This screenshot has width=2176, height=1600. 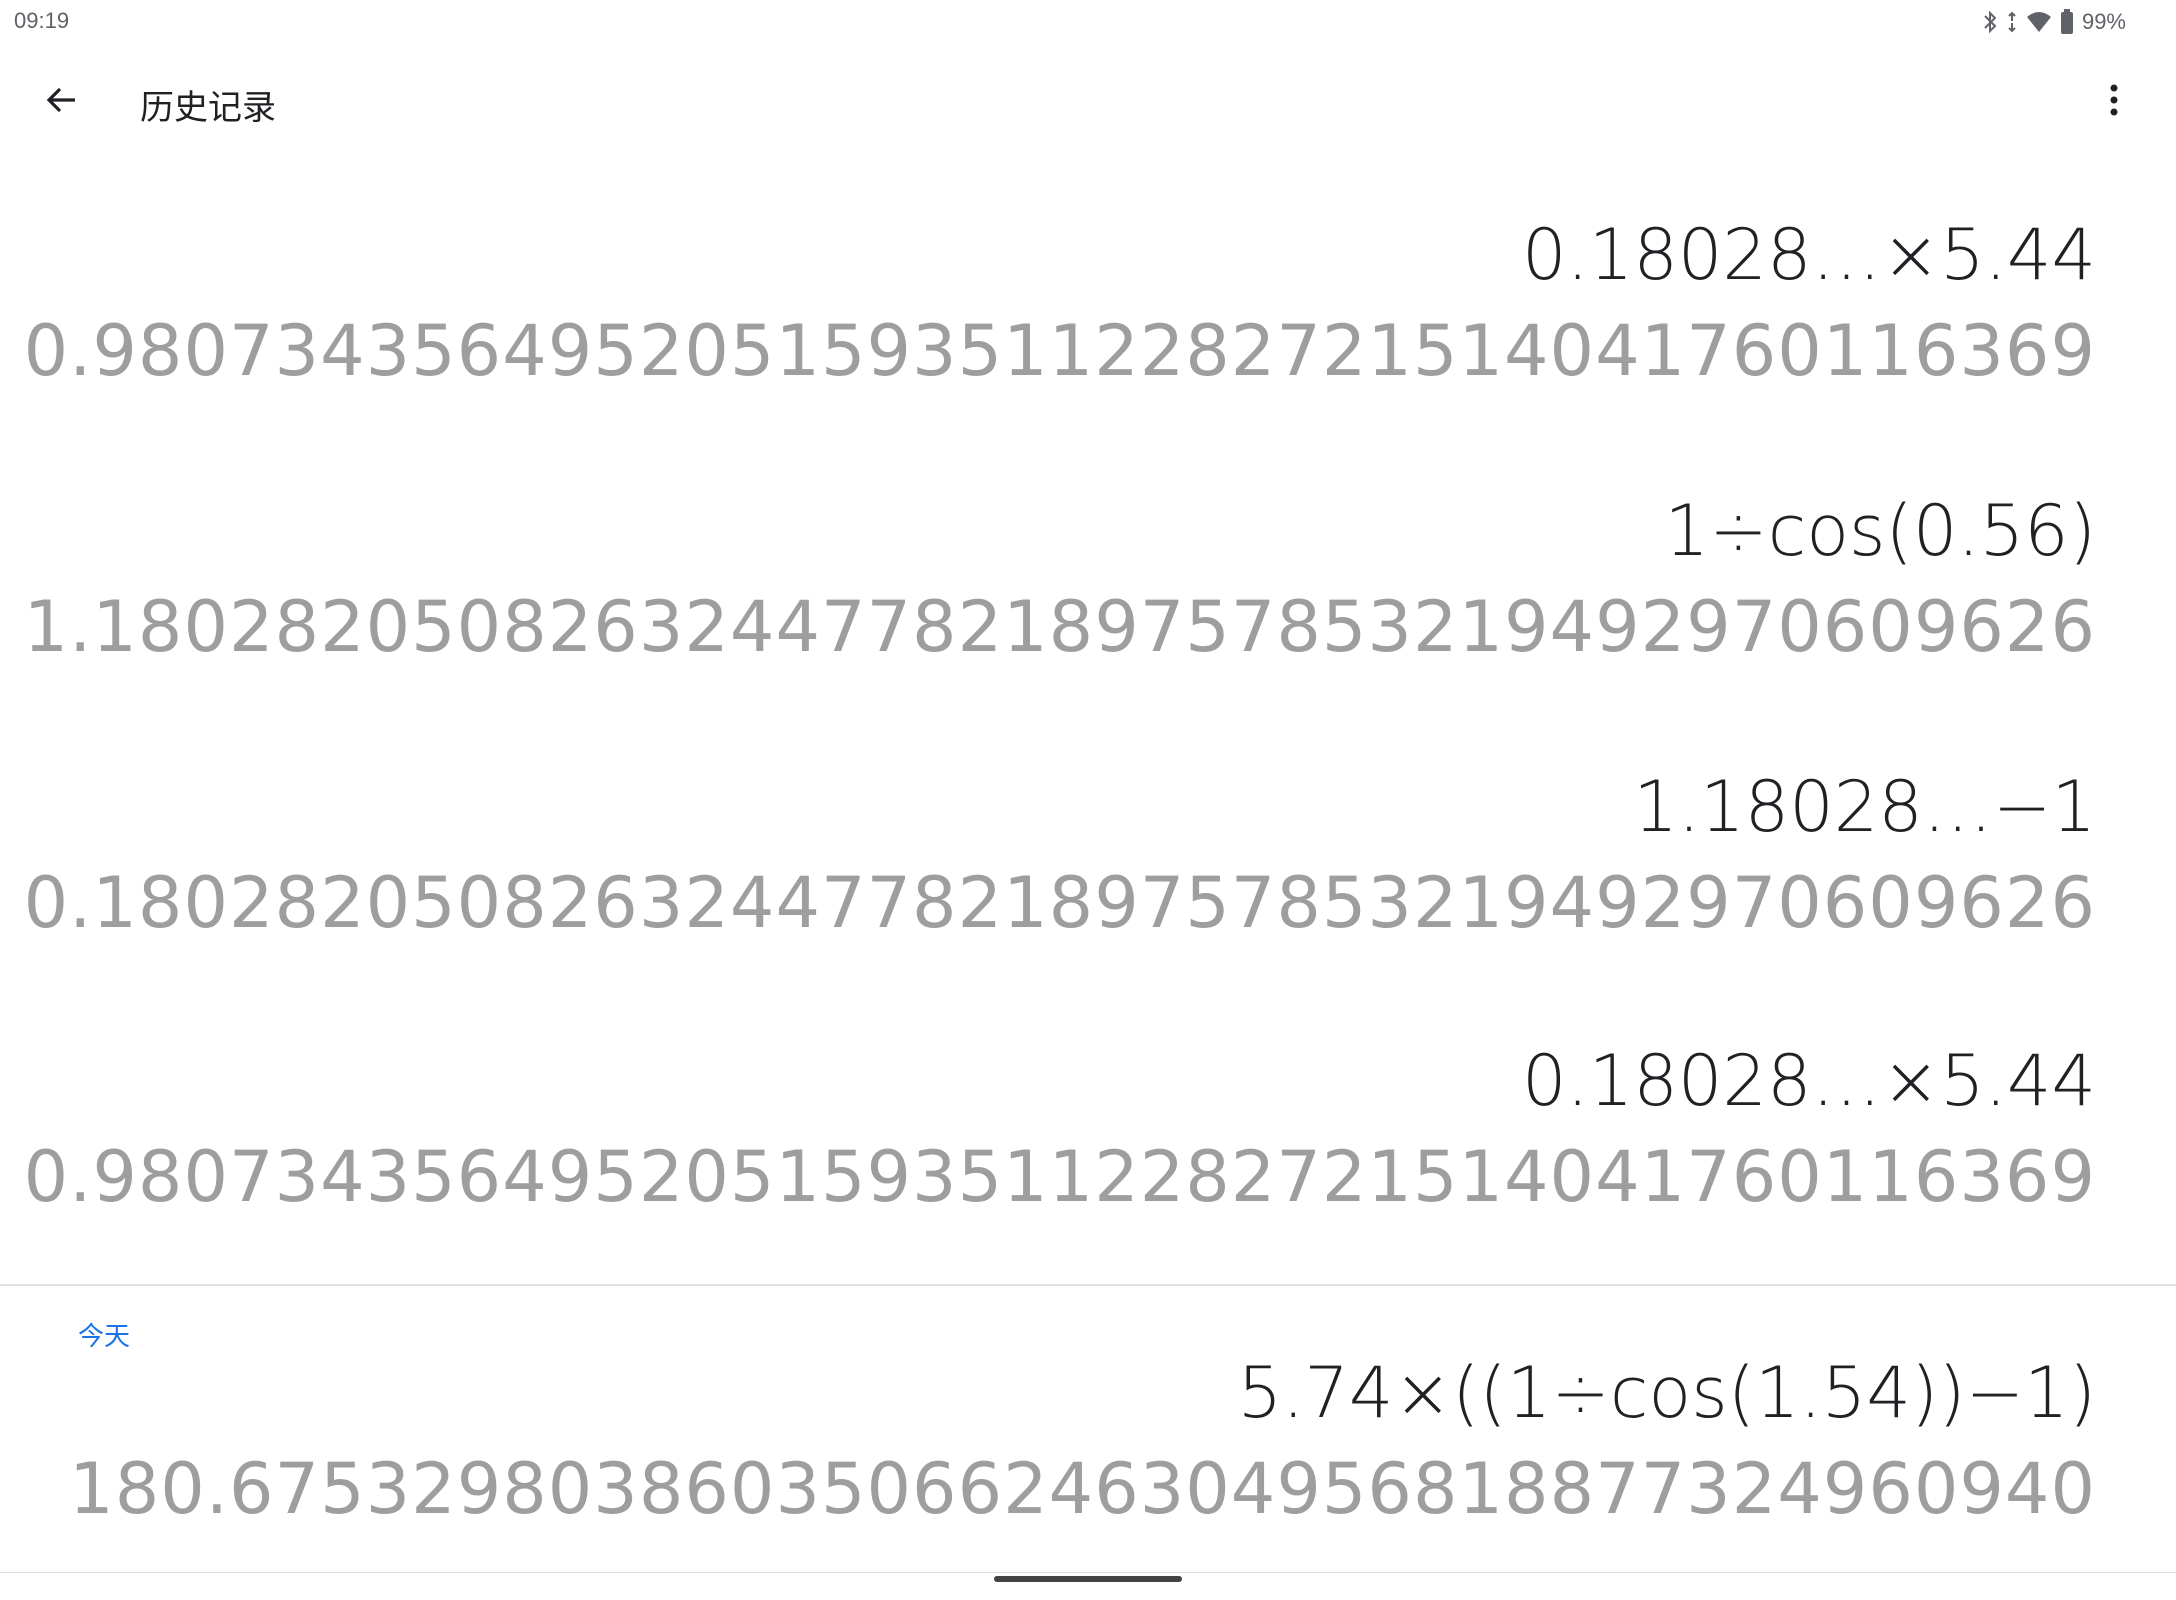 I want to click on page-title: 历史记录, so click(x=208, y=108).